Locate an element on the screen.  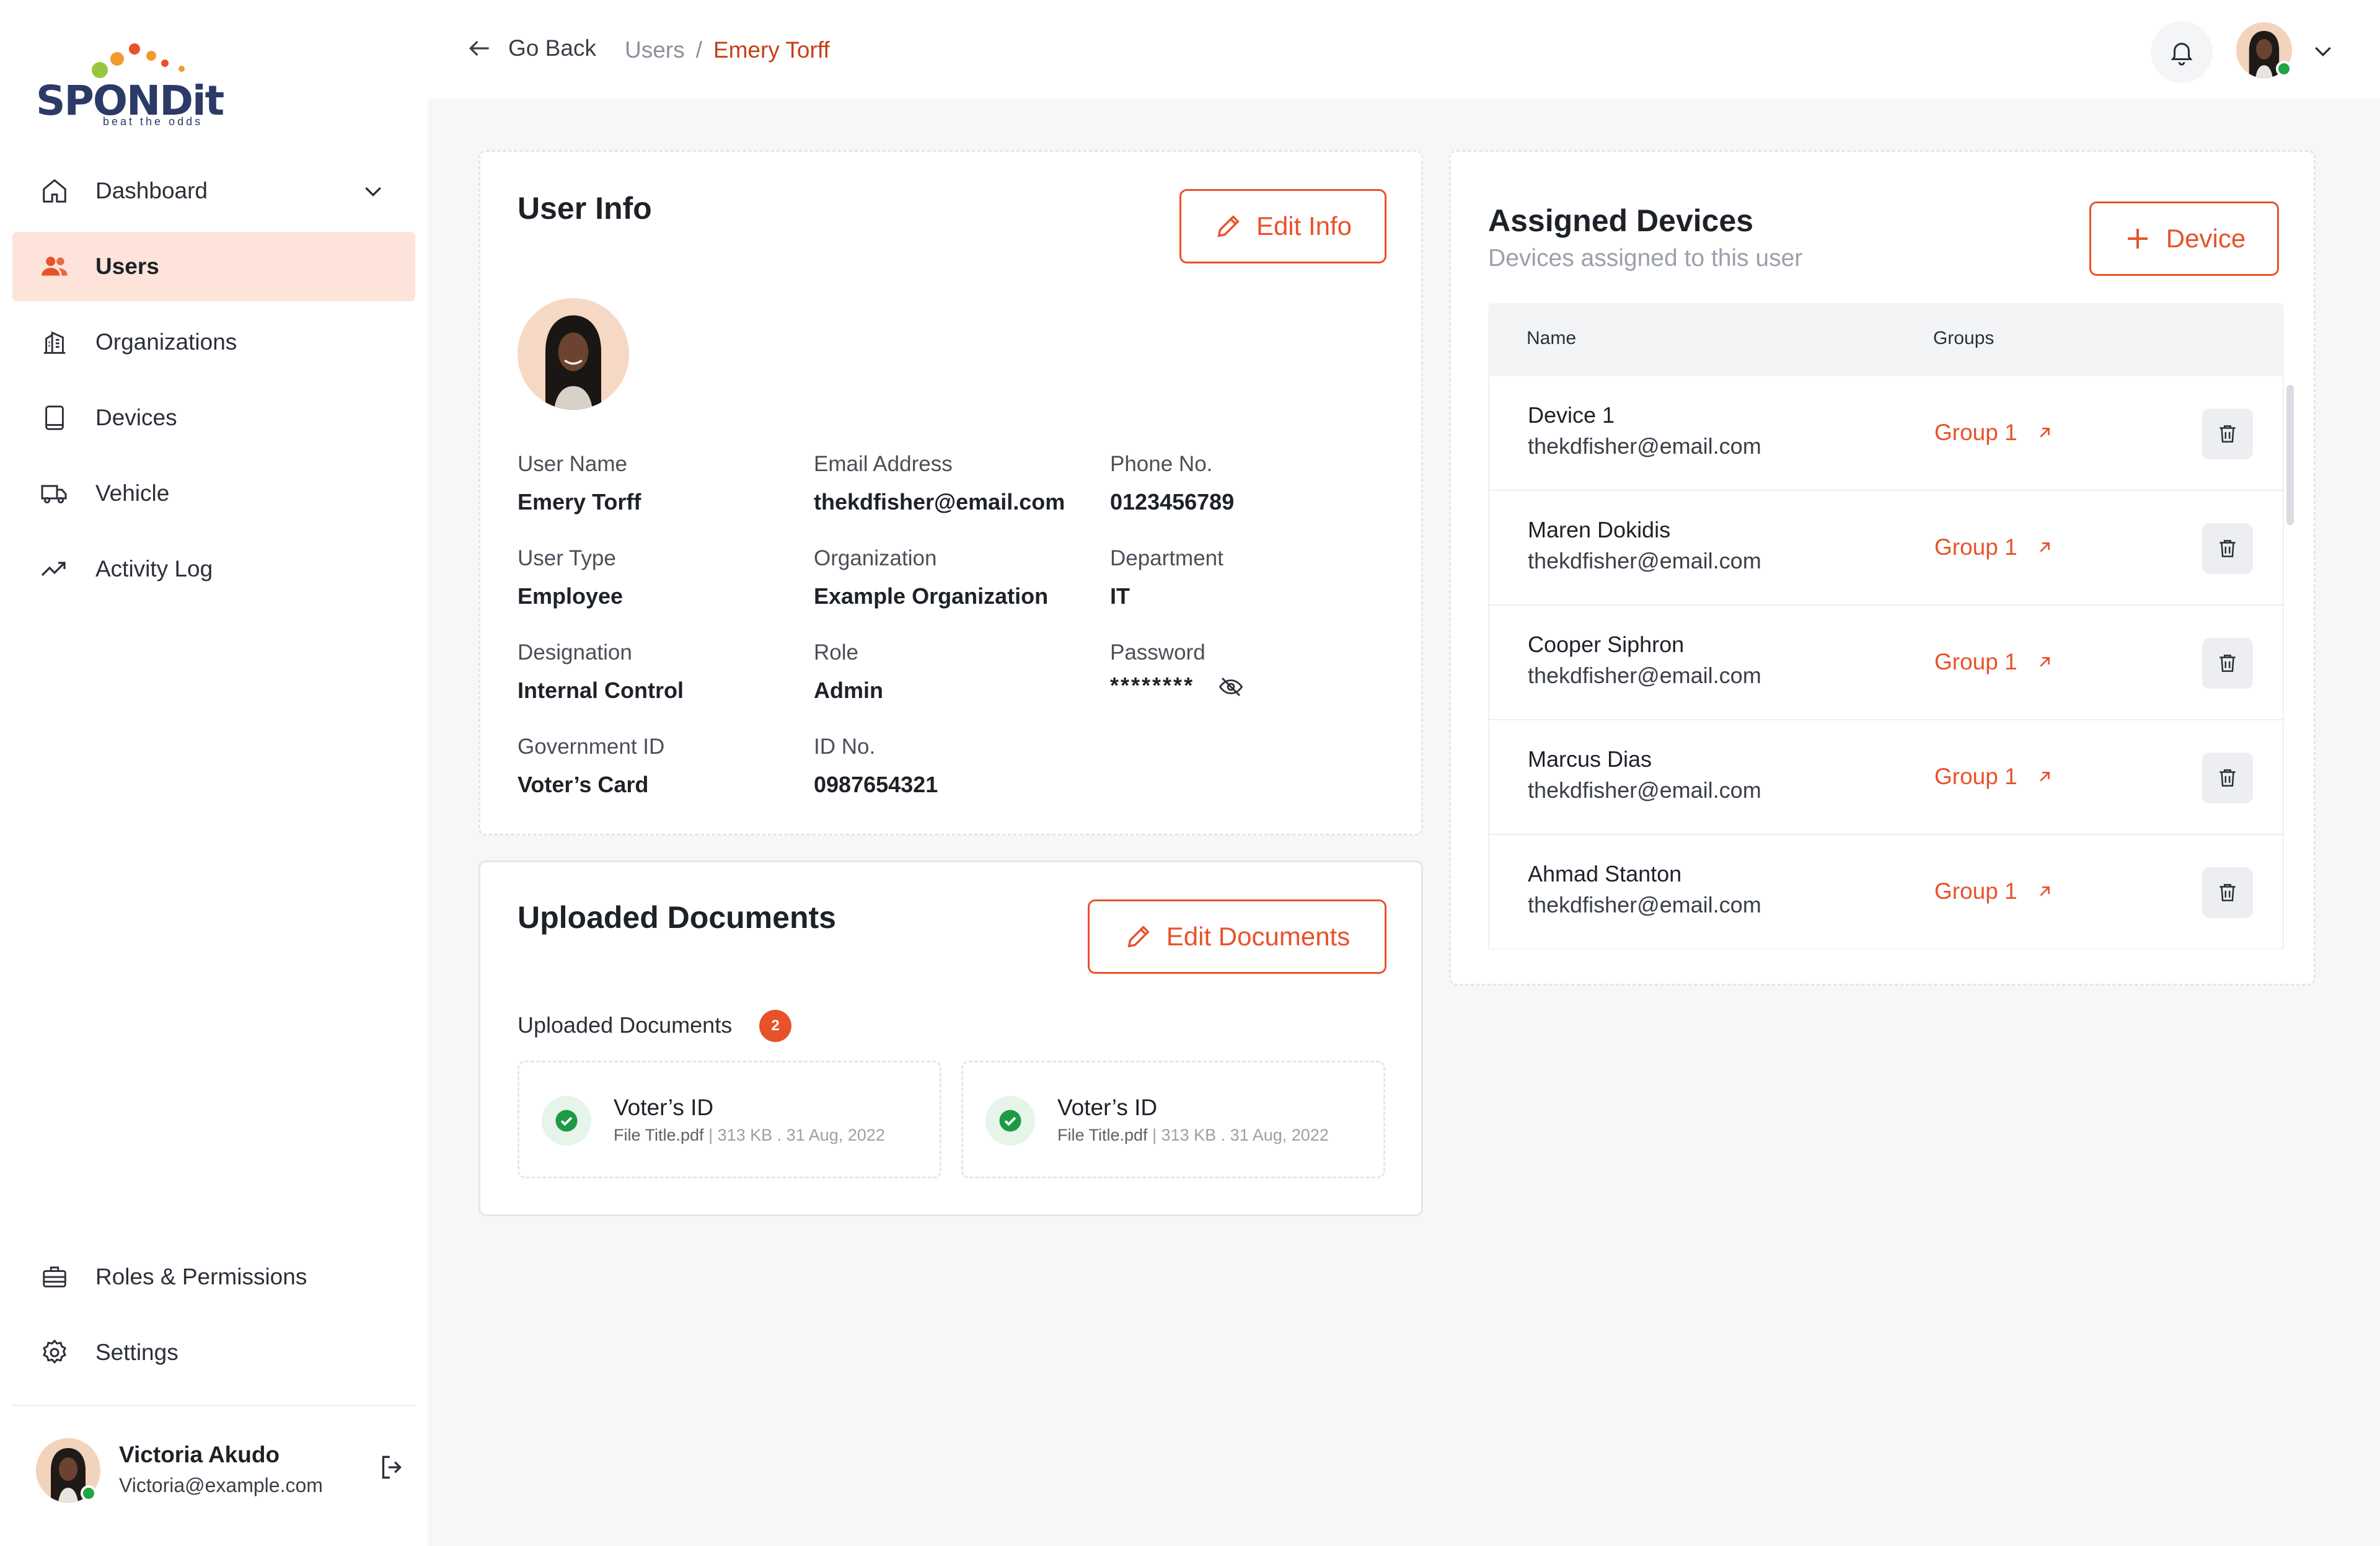
edit-documents-button: Edit Documents is located at coordinates (1237, 936).